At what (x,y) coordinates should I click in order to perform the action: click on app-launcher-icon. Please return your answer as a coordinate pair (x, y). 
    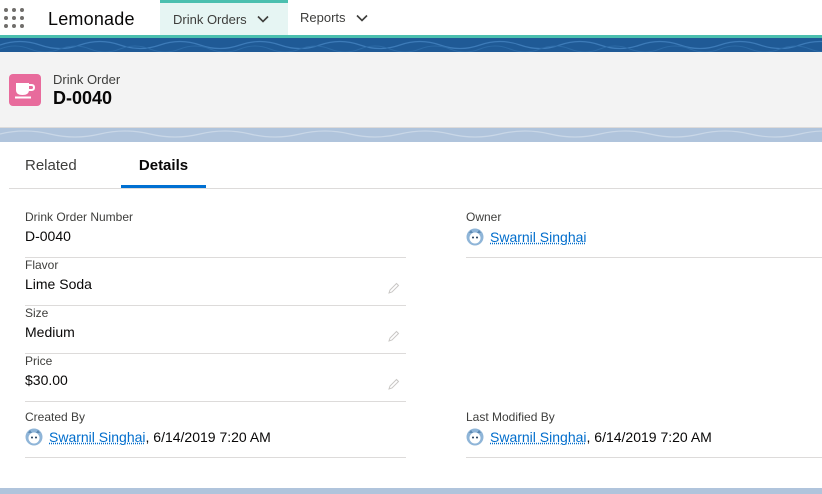
    Looking at the image, I should click on (15, 19).